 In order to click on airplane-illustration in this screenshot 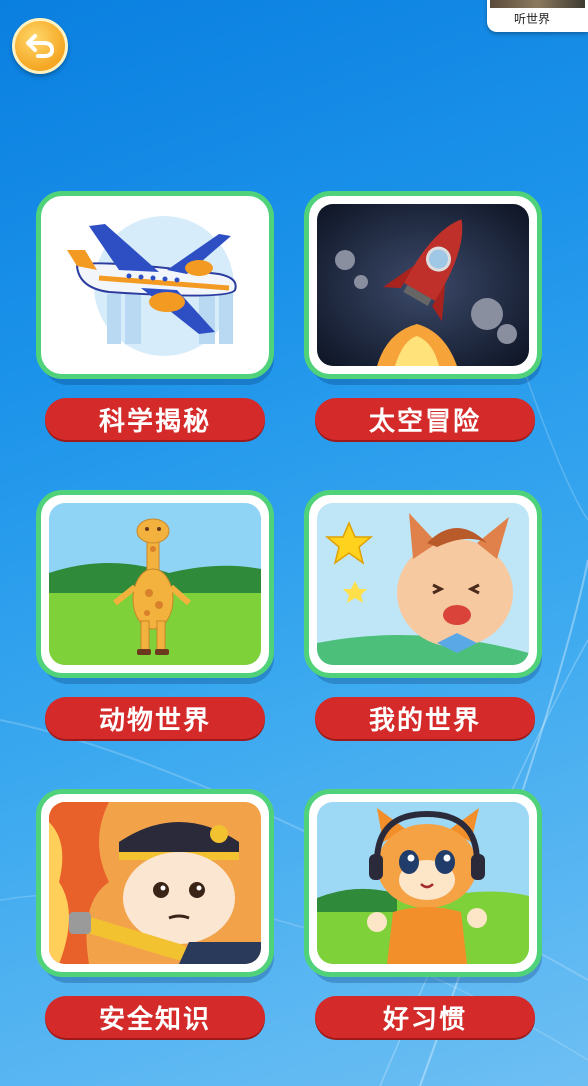, I will do `click(155, 285)`.